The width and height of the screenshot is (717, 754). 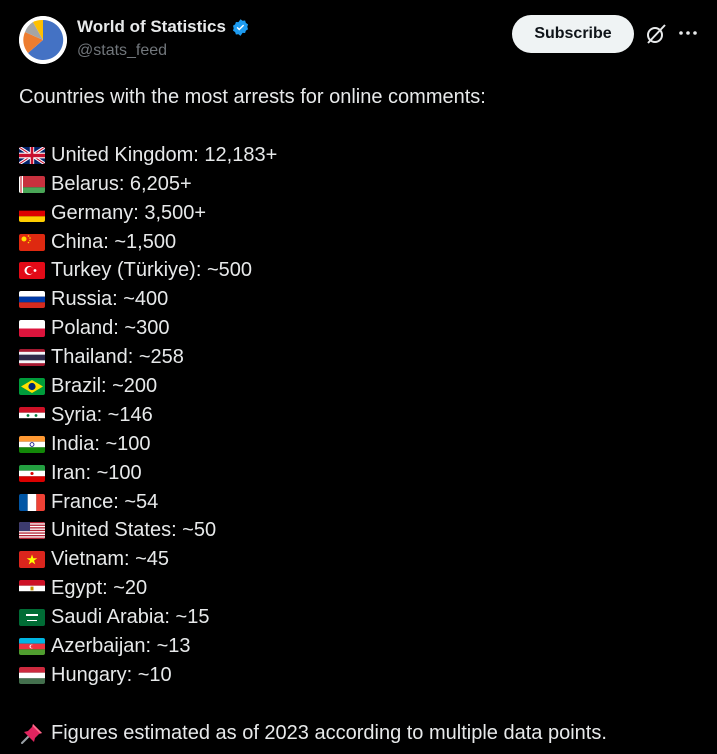 I want to click on list-item-text: Egypt: ~20, so click(x=99, y=588).